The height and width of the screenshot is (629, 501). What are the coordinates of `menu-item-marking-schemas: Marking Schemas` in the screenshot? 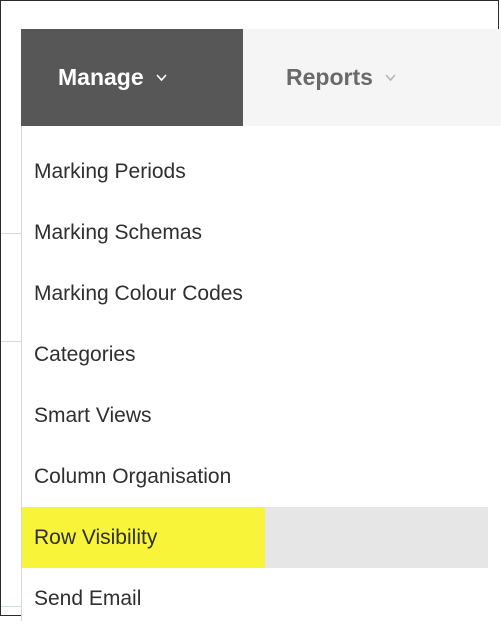 It's located at (255, 232).